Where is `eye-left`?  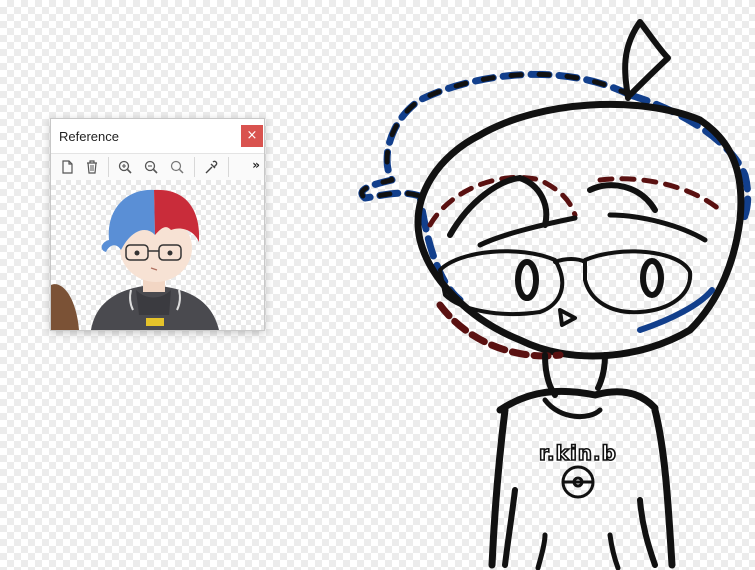 eye-left is located at coordinates (527, 280).